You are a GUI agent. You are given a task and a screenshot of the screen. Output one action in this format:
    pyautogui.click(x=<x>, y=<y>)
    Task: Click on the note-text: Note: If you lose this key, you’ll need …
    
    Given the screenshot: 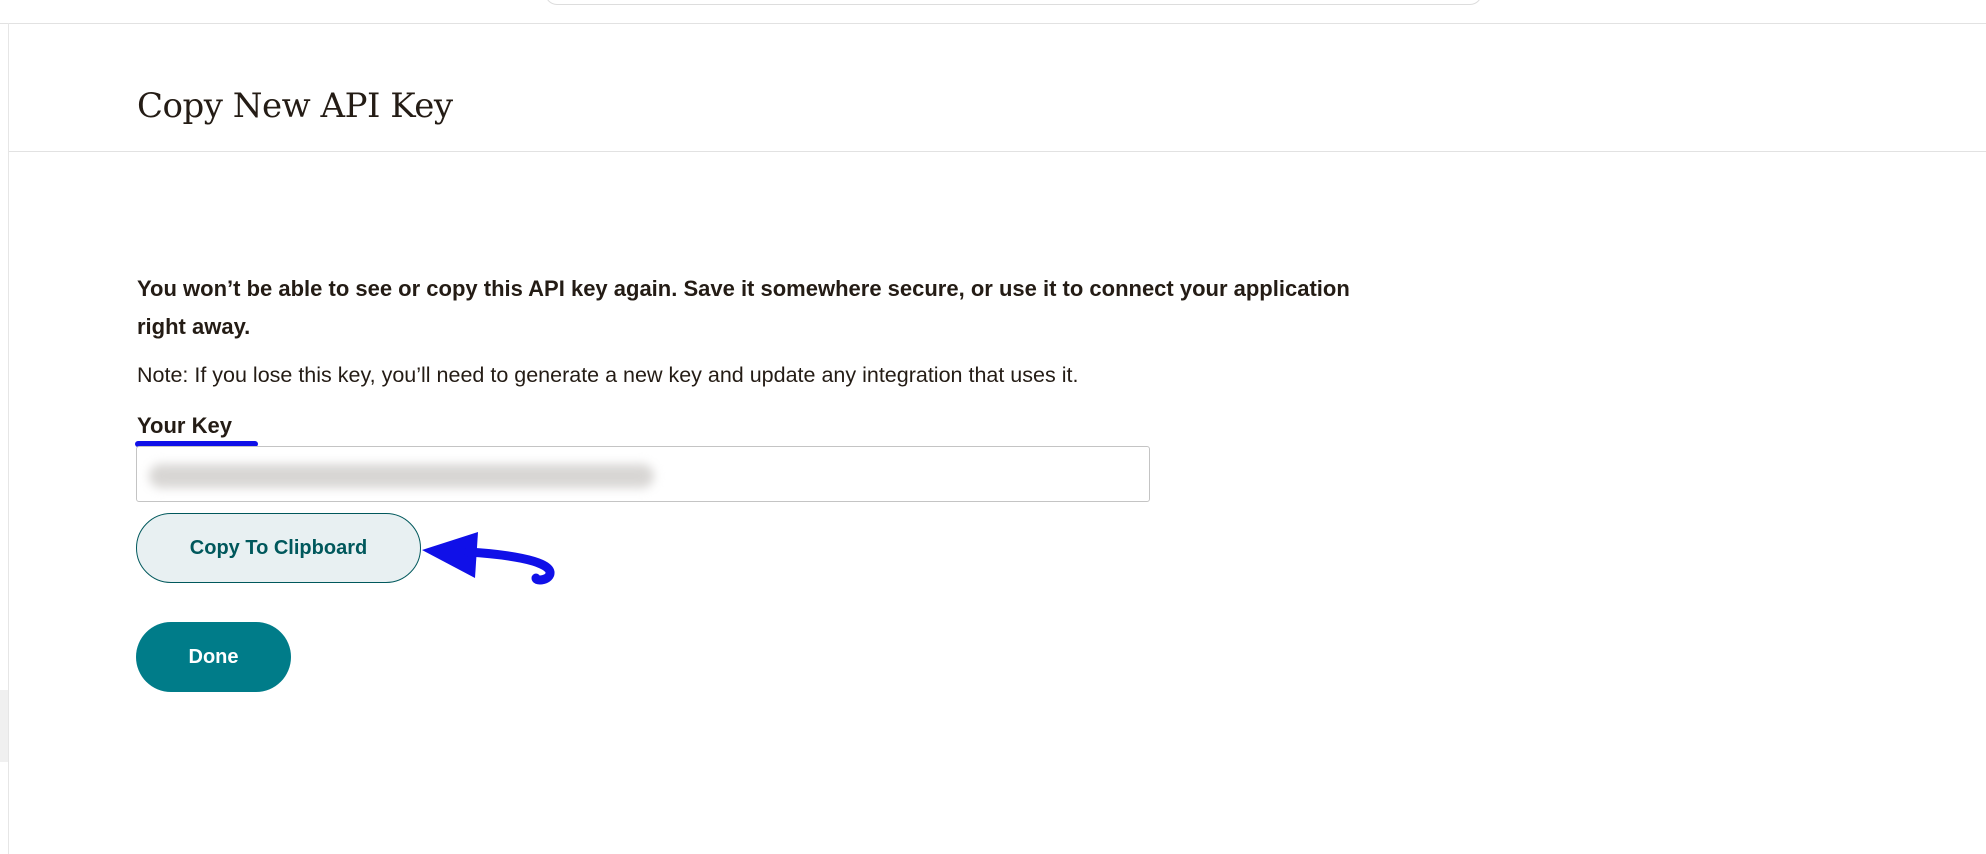 What is the action you would take?
    pyautogui.click(x=608, y=375)
    